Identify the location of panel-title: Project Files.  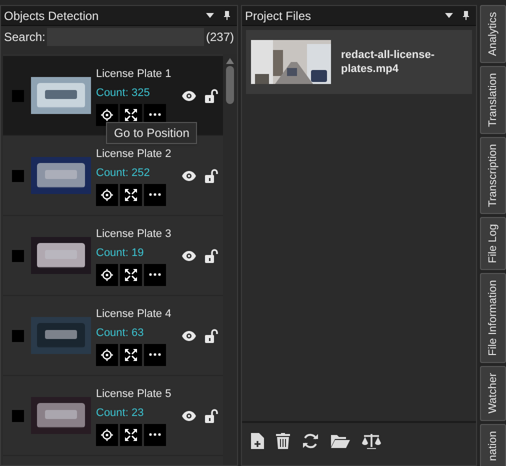
(278, 16).